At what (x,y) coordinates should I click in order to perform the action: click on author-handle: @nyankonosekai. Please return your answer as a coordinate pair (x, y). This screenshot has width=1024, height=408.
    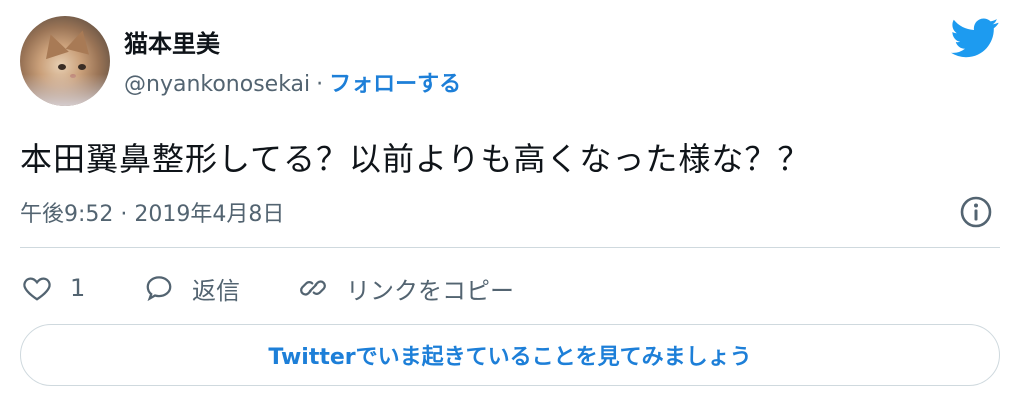
    Looking at the image, I should click on (217, 84).